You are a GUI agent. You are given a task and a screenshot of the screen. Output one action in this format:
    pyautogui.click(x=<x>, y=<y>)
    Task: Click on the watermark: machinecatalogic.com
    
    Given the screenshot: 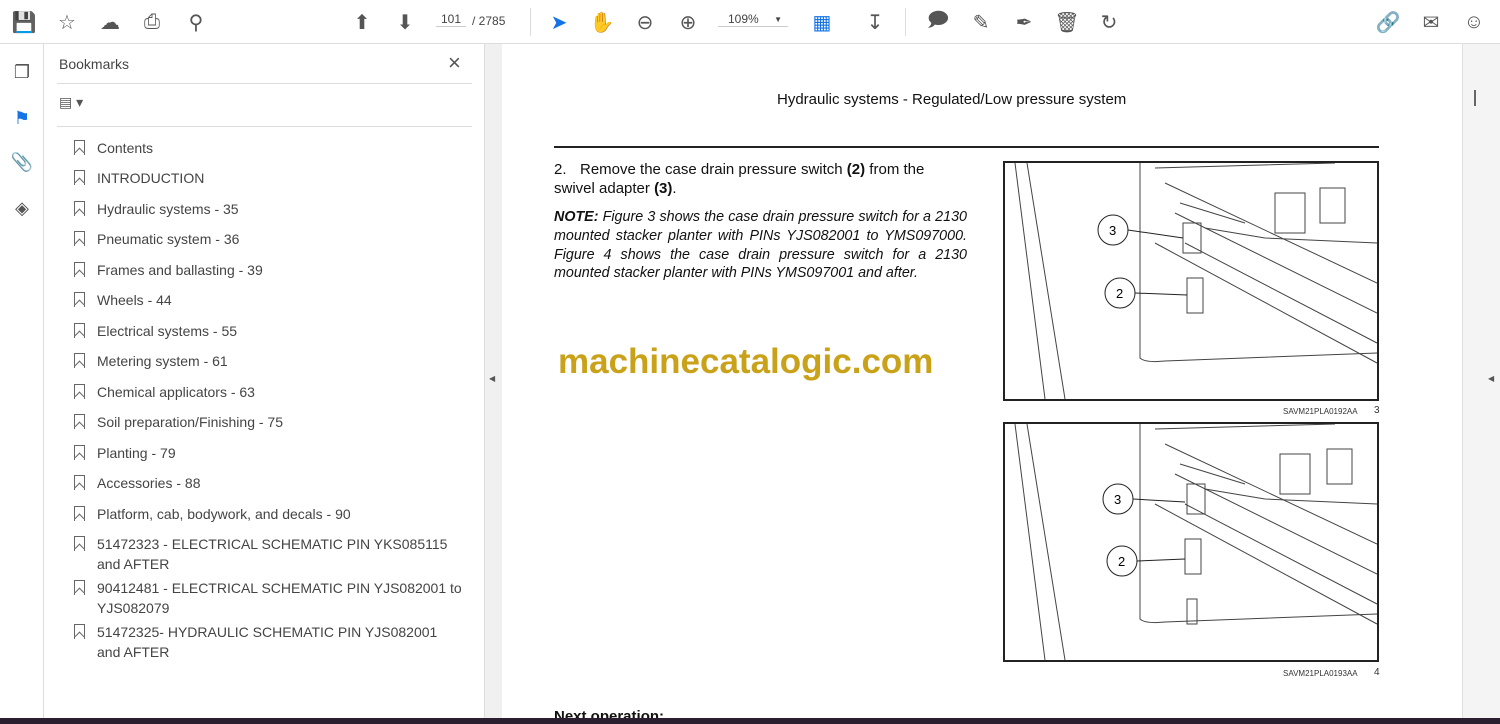 What is the action you would take?
    pyautogui.click(x=746, y=361)
    